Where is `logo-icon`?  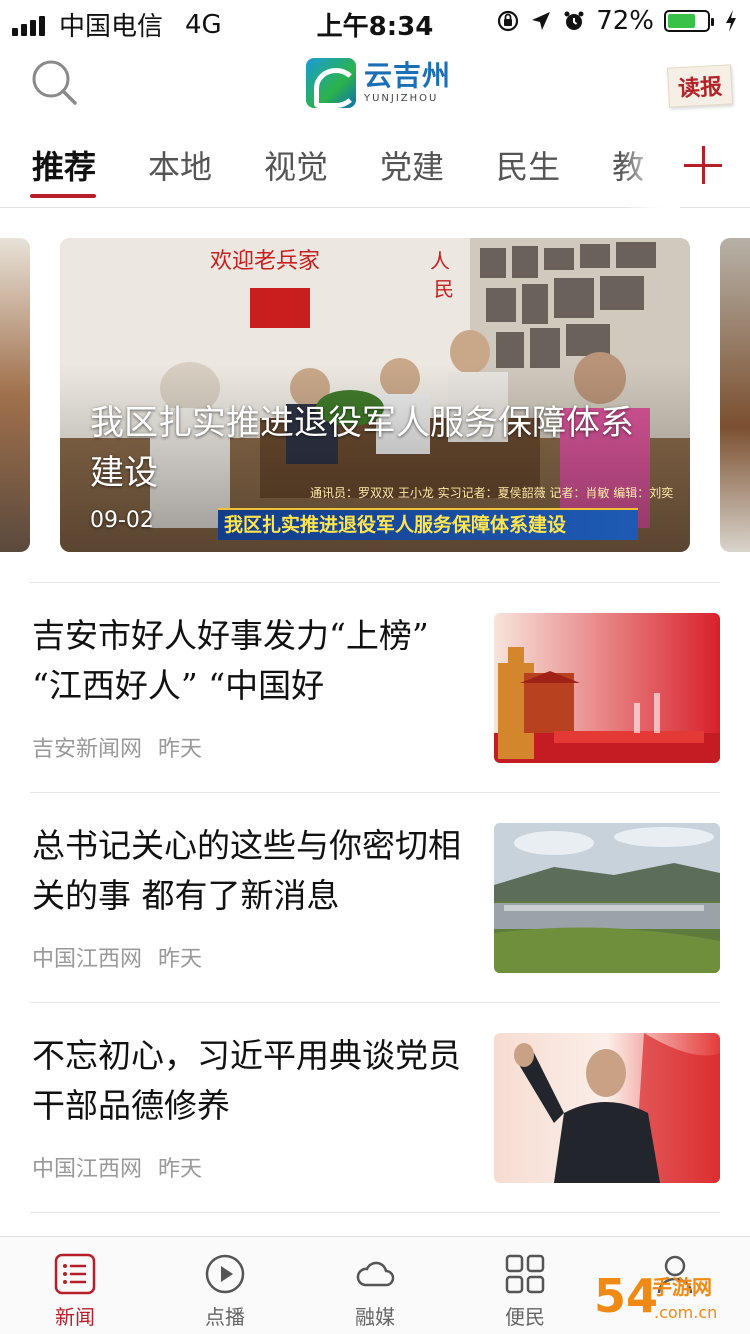
logo-icon is located at coordinates (331, 83).